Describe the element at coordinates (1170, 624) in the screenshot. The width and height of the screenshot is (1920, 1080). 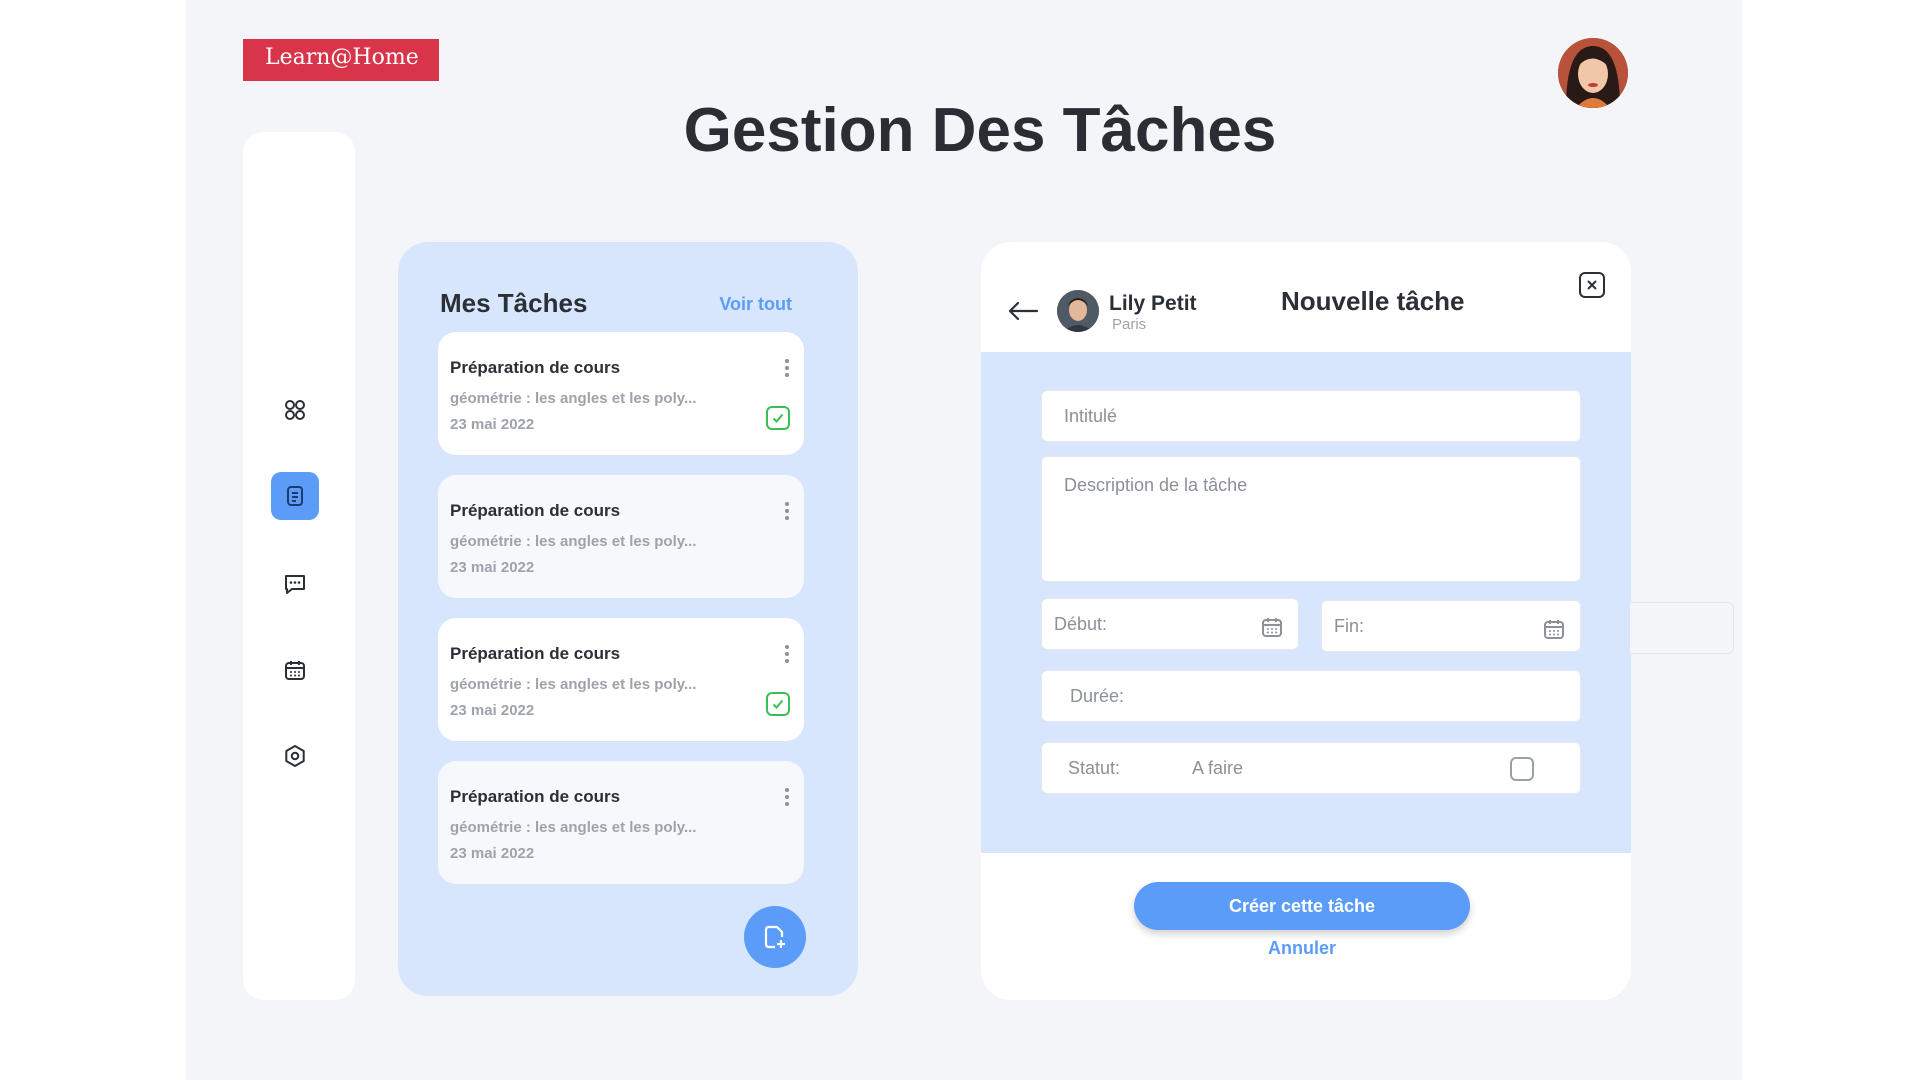
I see `start-date-field: Début:` at that location.